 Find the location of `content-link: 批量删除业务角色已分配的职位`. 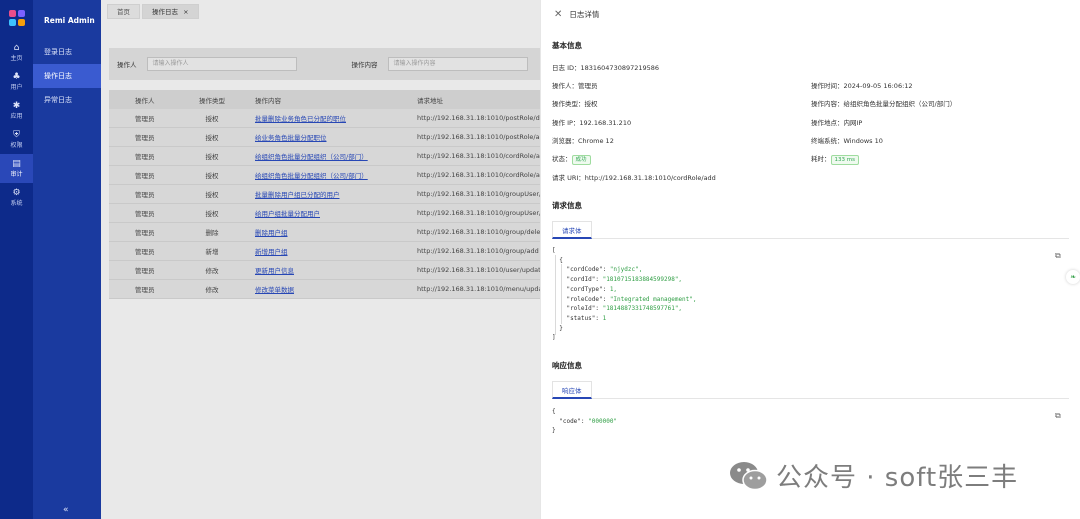

content-link: 批量删除业务角色已分配的职位 is located at coordinates (300, 119).